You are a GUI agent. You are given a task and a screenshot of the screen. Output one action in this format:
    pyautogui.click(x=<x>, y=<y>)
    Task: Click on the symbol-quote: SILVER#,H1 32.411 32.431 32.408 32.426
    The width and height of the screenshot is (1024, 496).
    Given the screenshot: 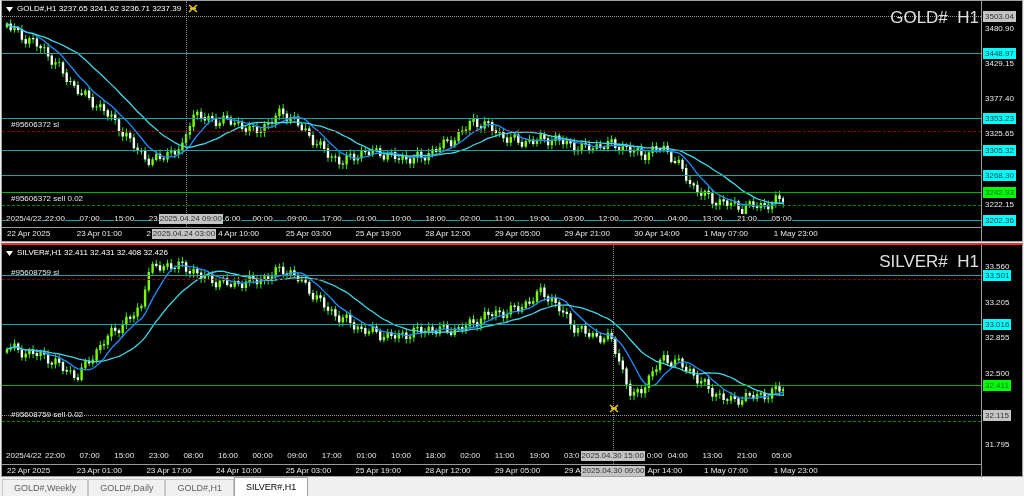 What is the action you would take?
    pyautogui.click(x=92, y=253)
    